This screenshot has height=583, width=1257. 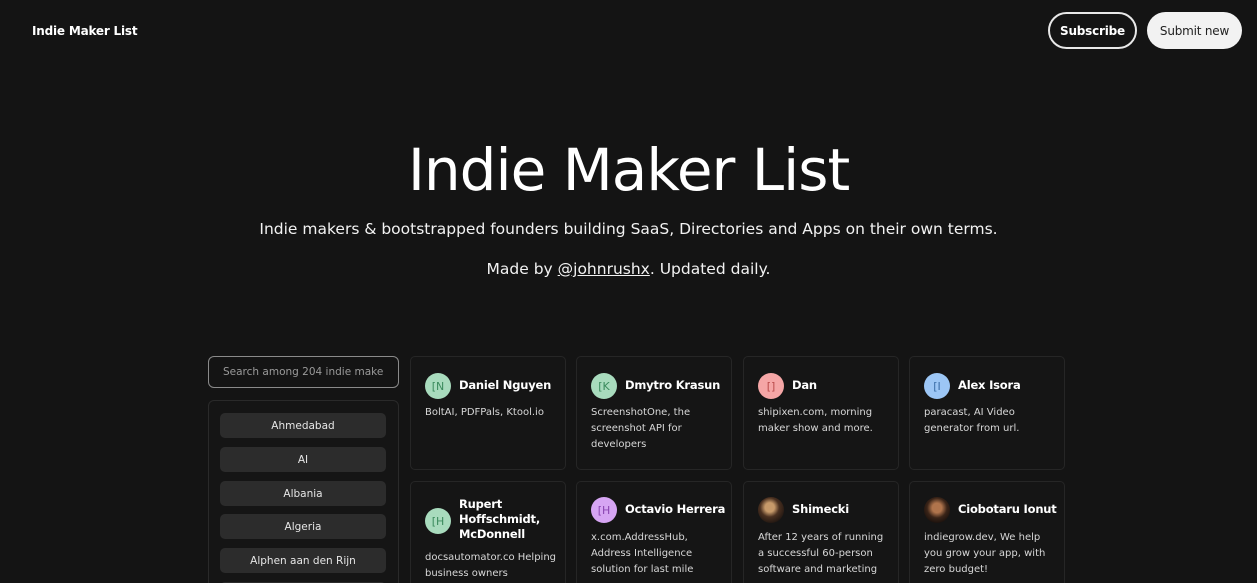 I want to click on made-by-suffix: . Updated daily., so click(x=710, y=269).